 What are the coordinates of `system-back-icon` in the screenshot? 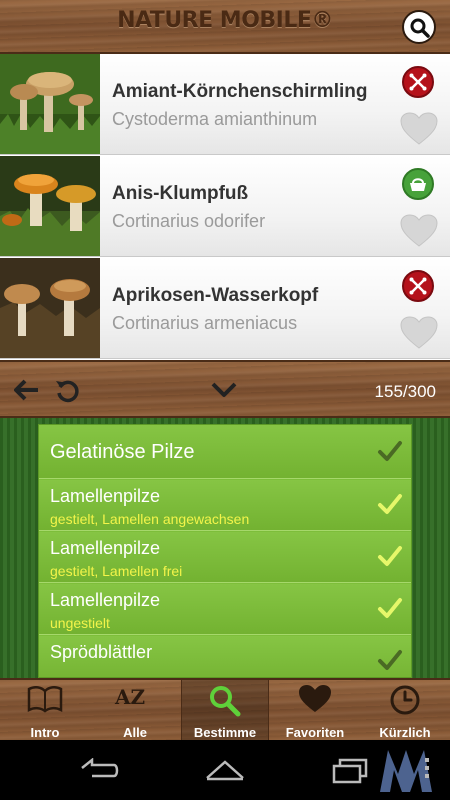 It's located at (99, 770).